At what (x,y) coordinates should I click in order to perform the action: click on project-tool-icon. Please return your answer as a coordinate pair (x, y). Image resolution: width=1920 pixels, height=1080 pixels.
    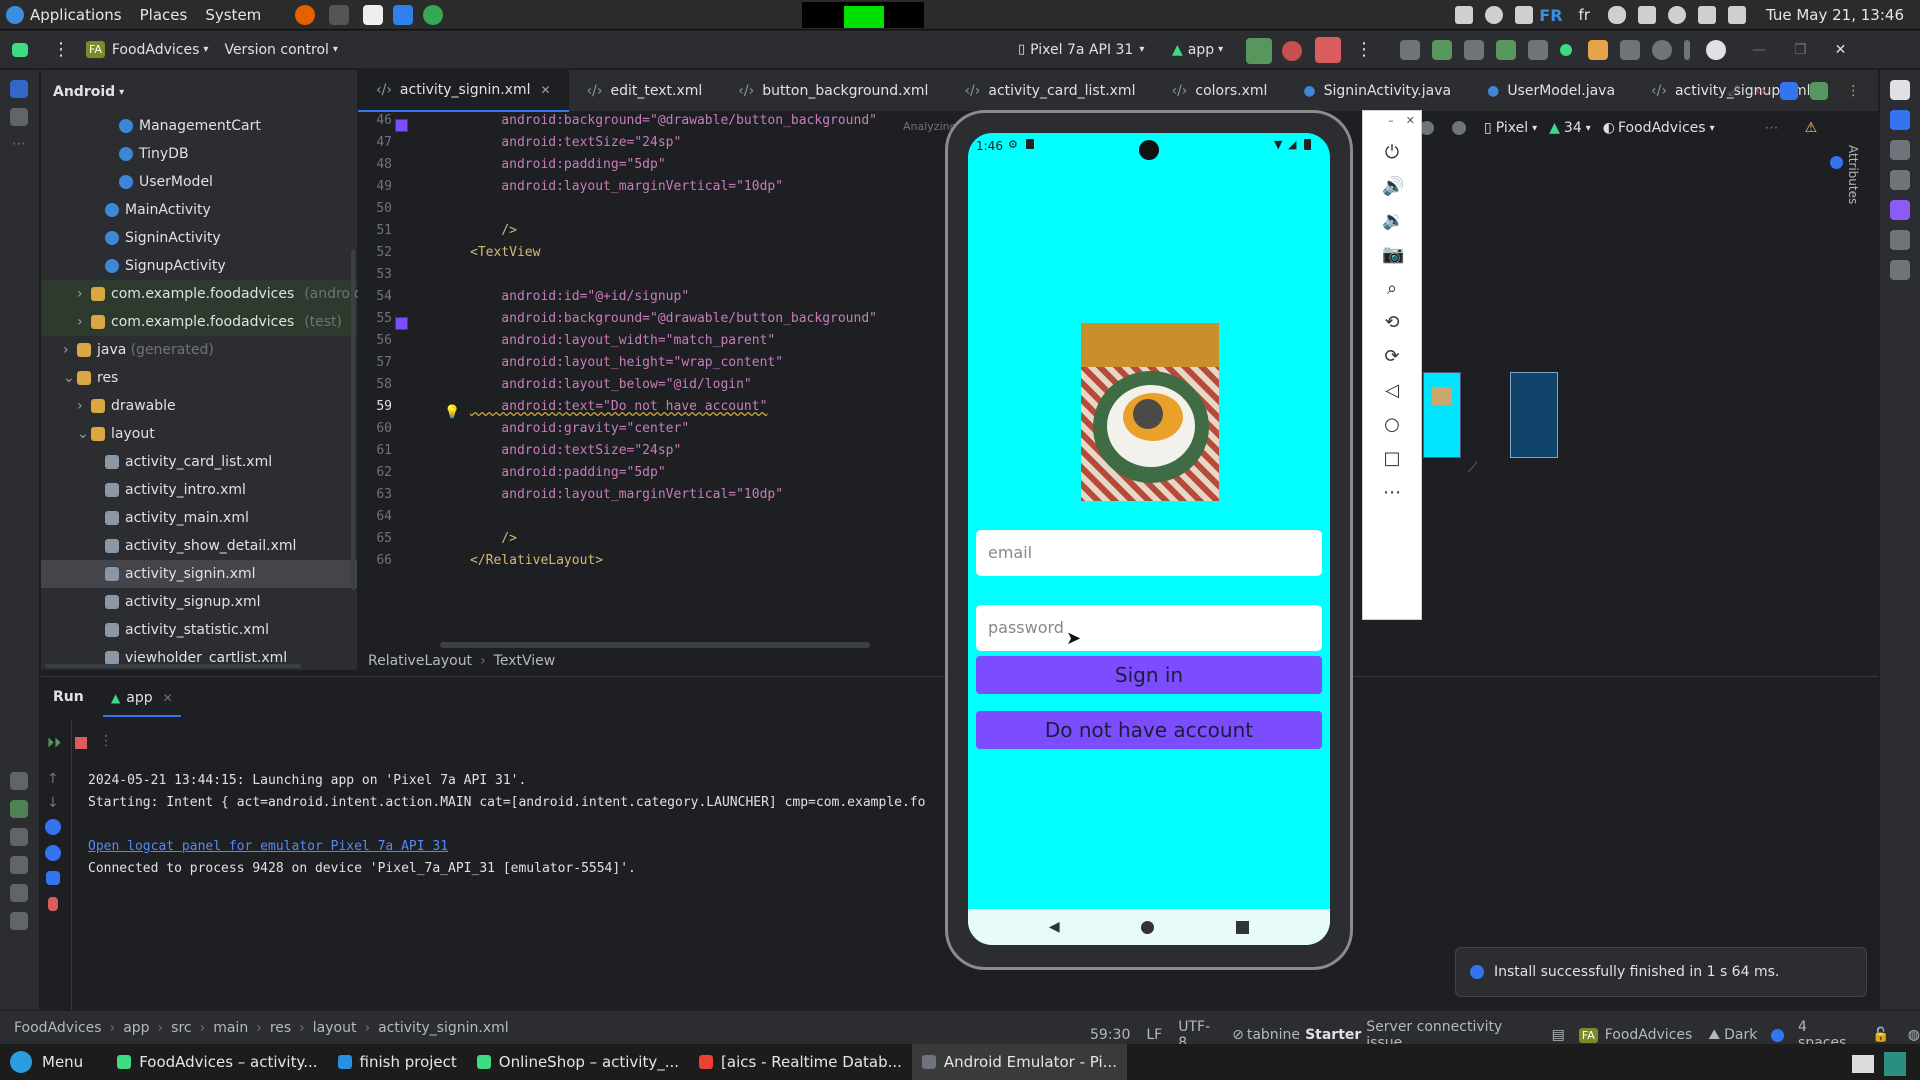
    Looking at the image, I should click on (19, 89).